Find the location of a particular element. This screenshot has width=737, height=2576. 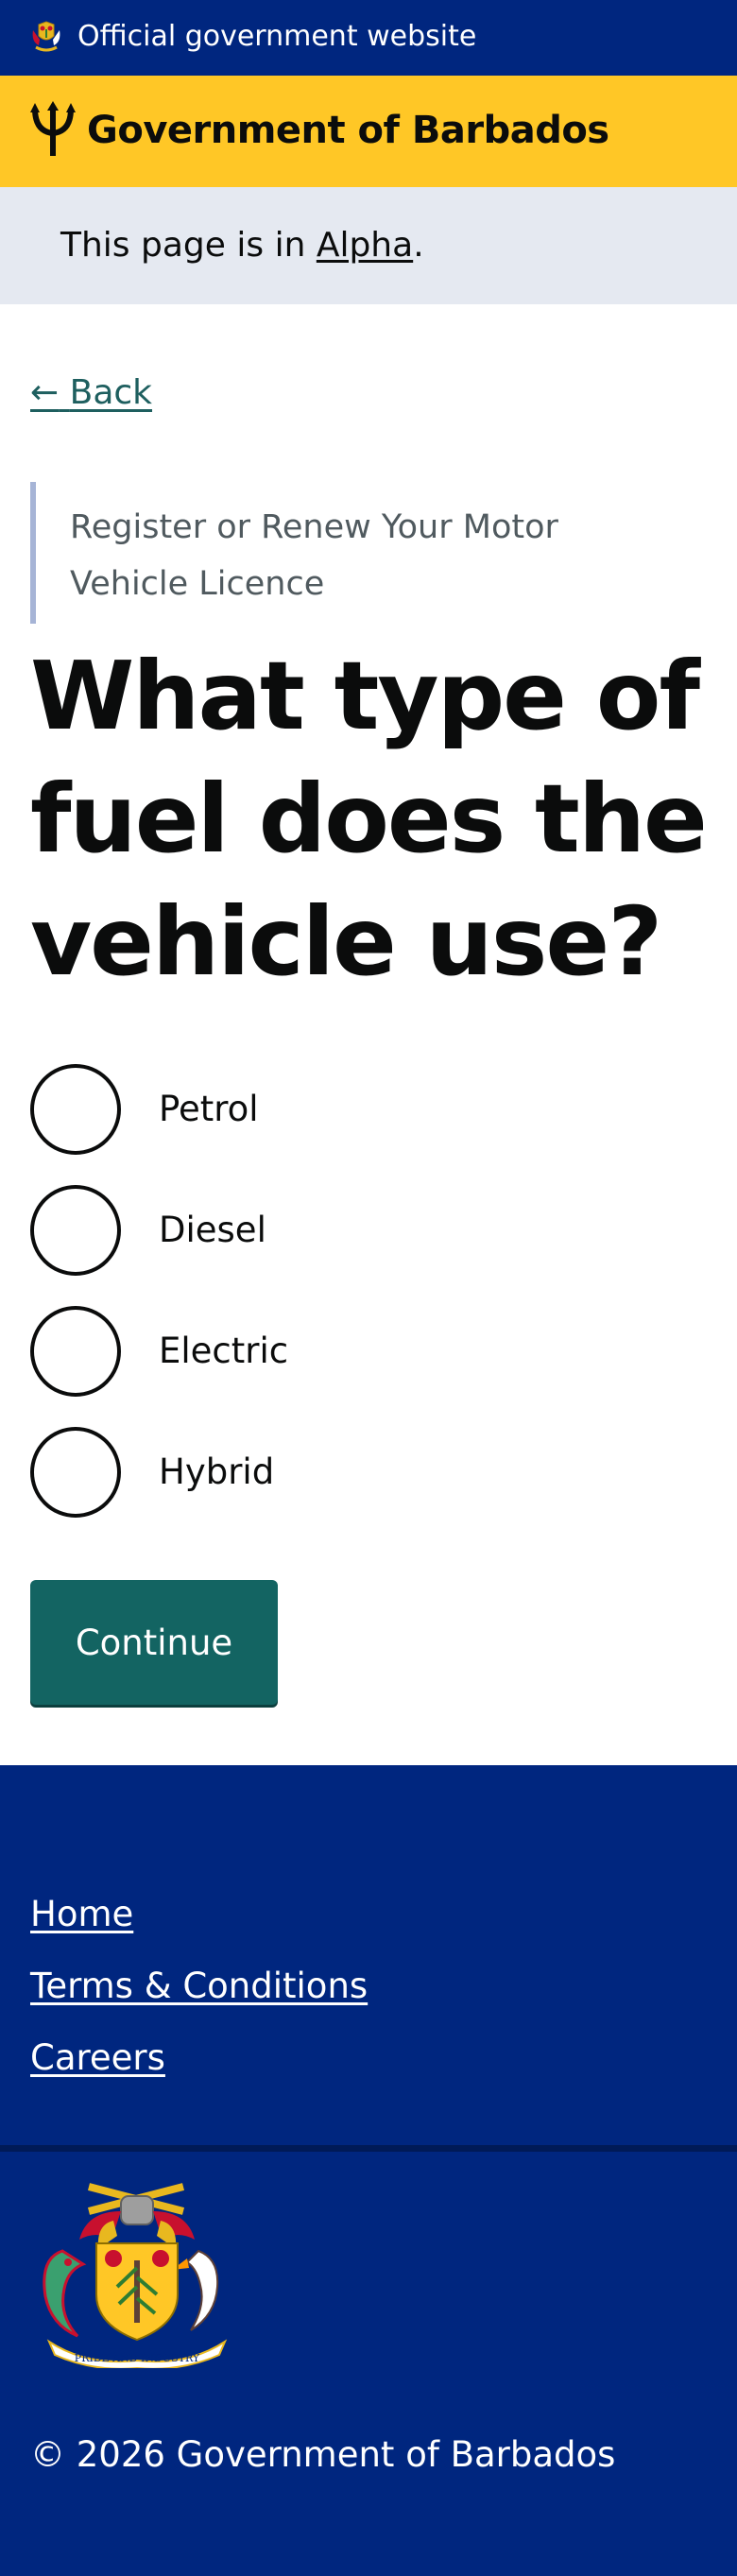

crest-motto: PRIDE AND INDUSTRY is located at coordinates (138, 2358).